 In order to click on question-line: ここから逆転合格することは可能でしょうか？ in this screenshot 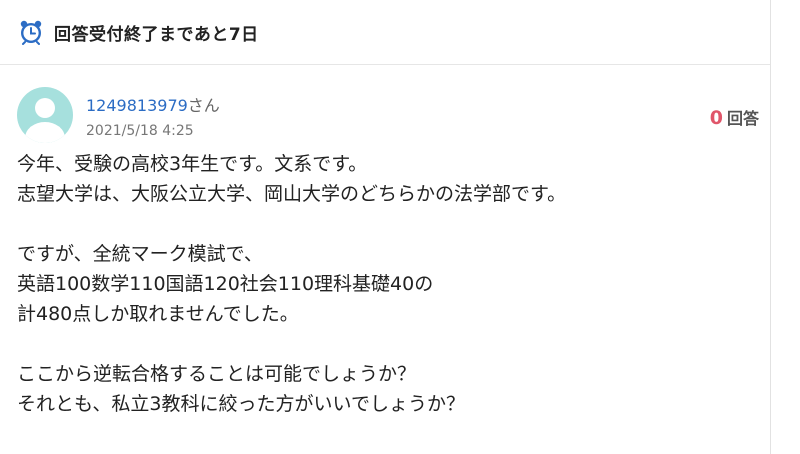, I will do `click(217, 374)`.